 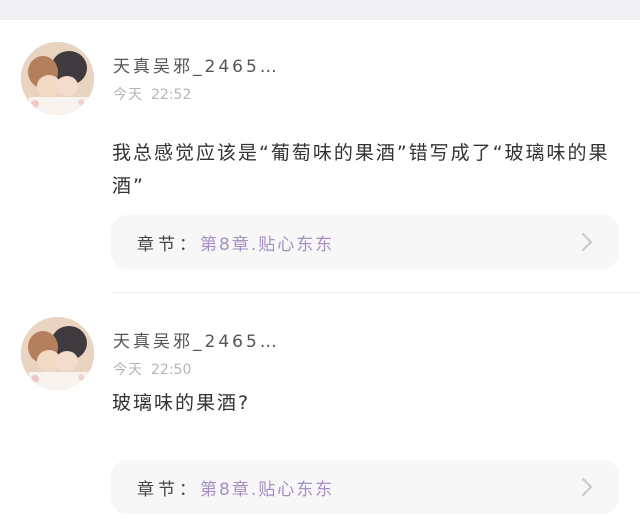 I want to click on top-strip, so click(x=320, y=10).